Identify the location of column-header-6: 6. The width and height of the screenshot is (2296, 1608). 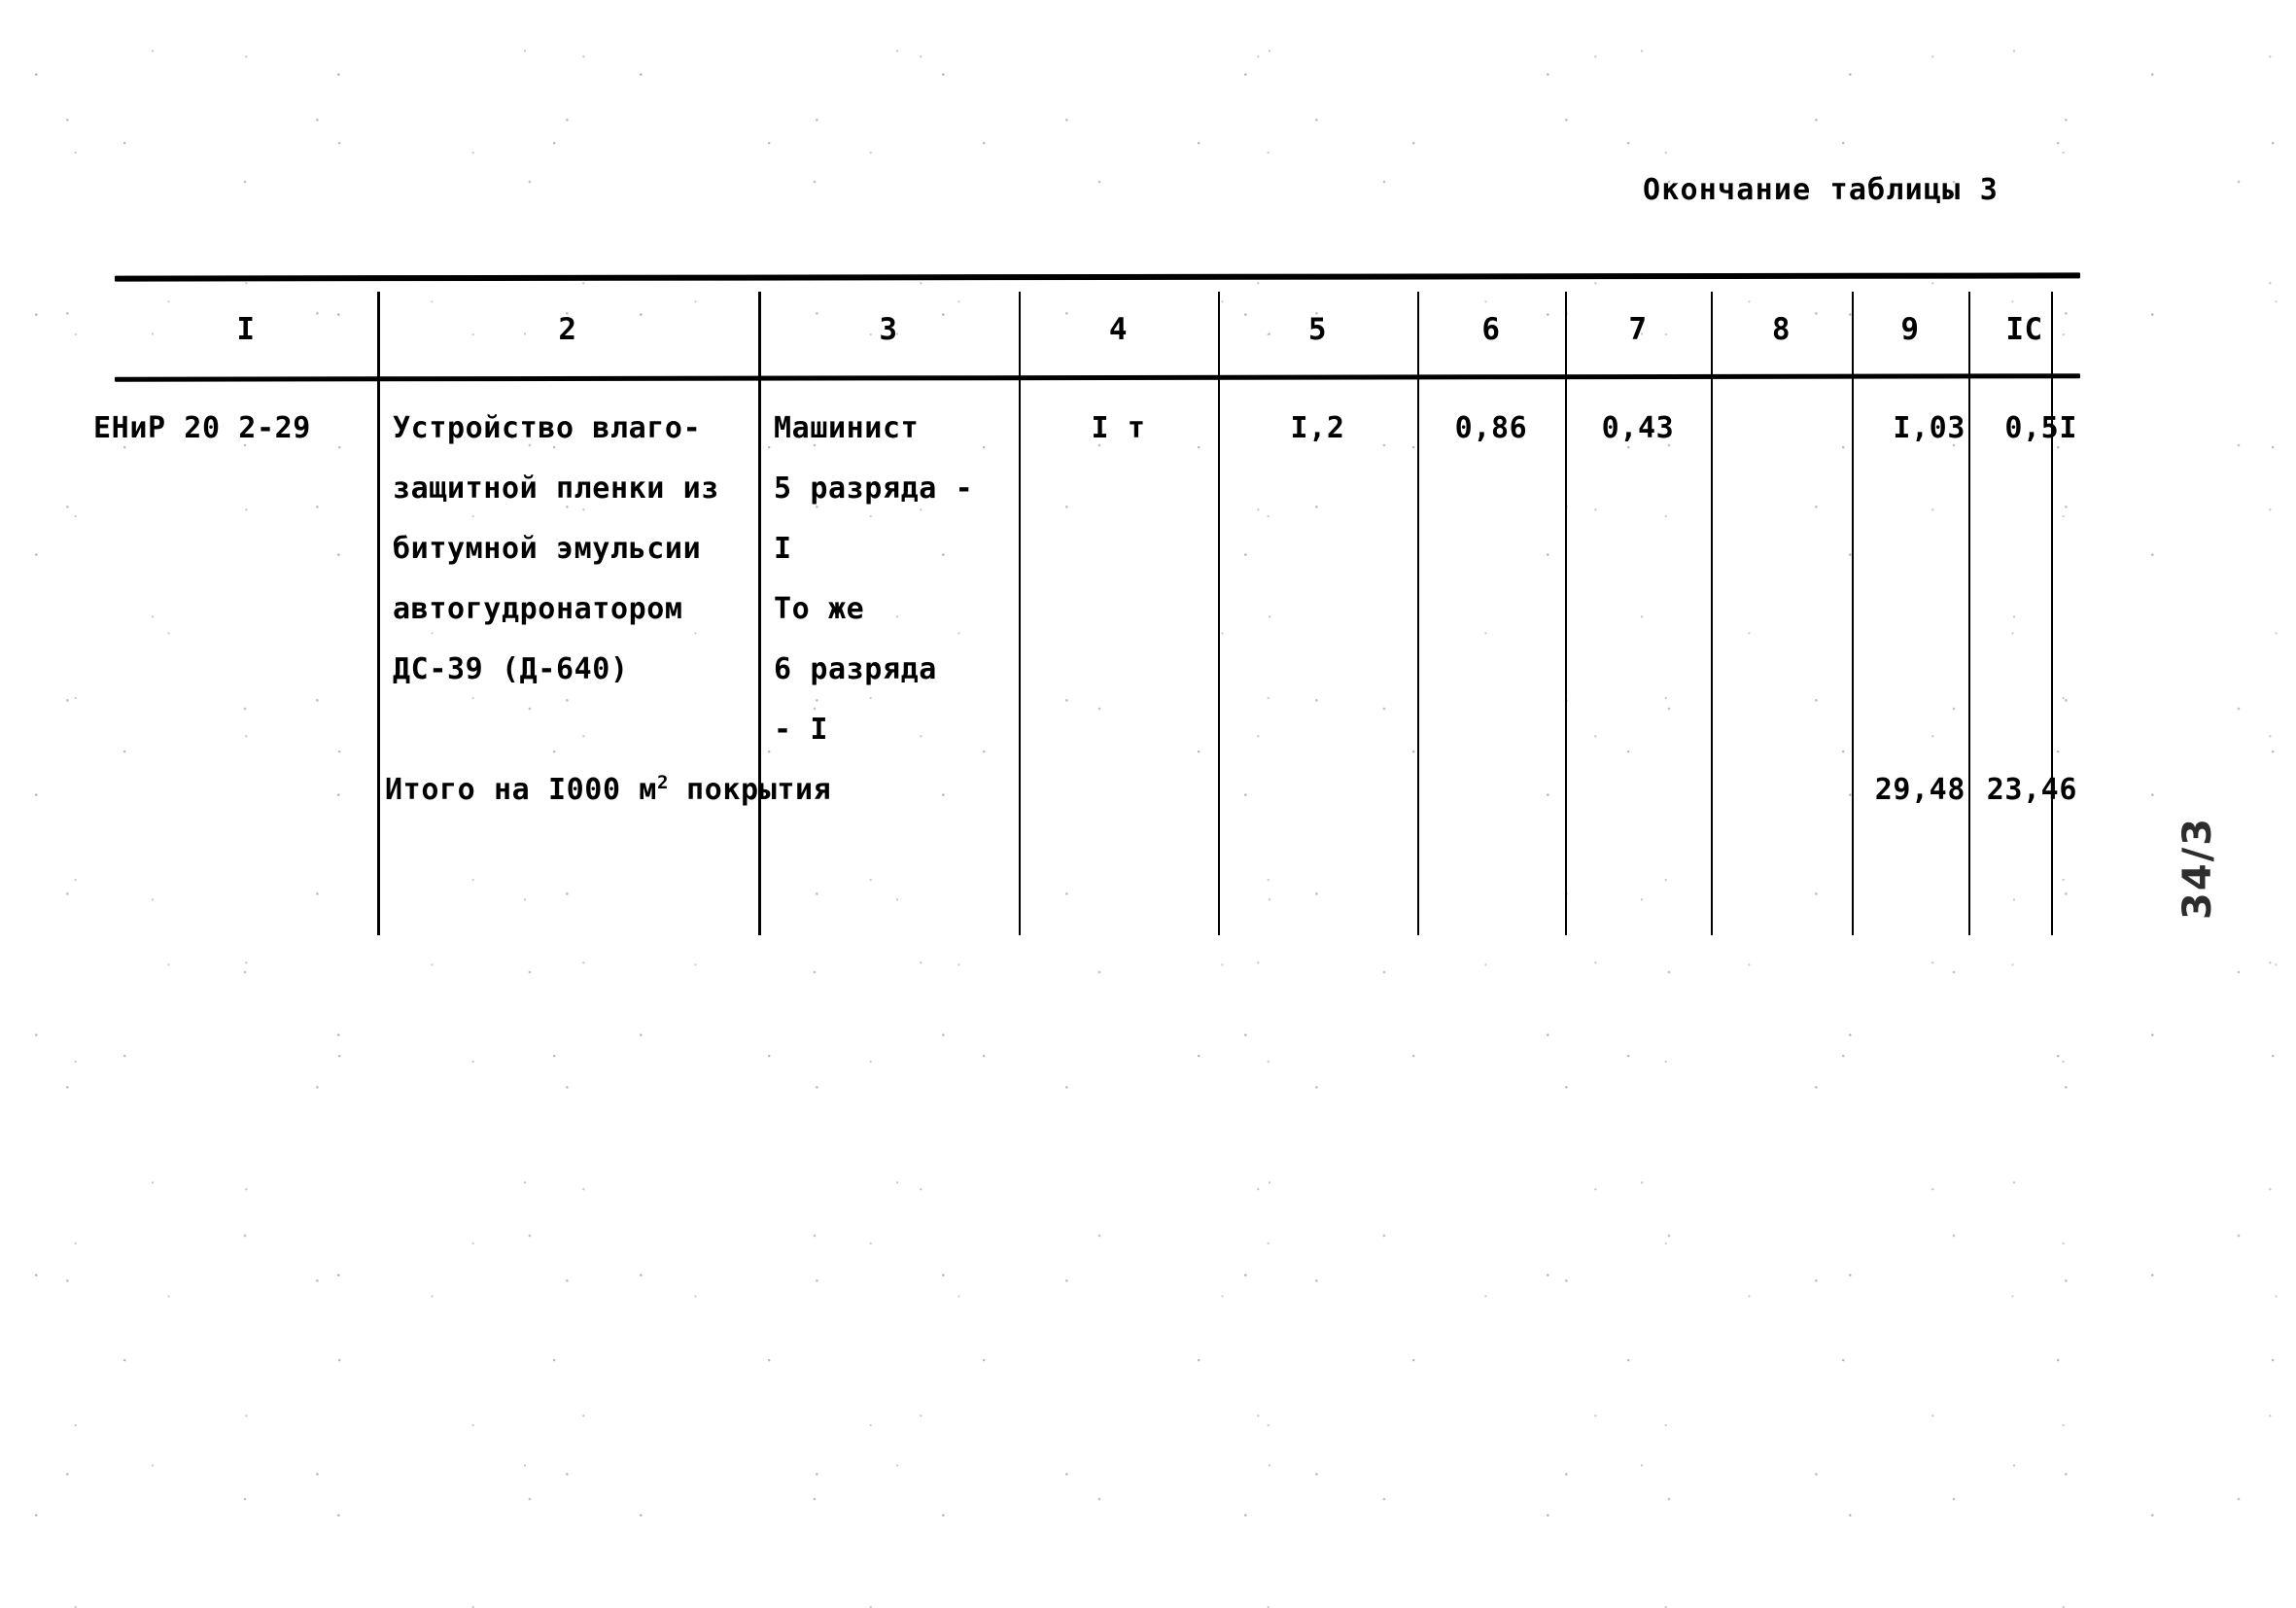
(1491, 329).